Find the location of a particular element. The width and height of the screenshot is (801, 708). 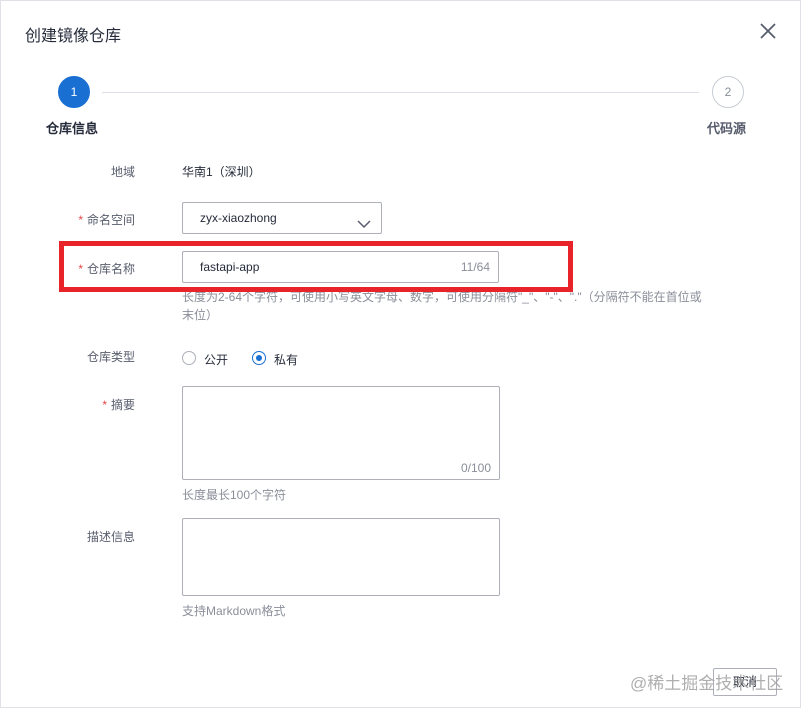

description-hint: 支持Markdown格式 is located at coordinates (234, 611).